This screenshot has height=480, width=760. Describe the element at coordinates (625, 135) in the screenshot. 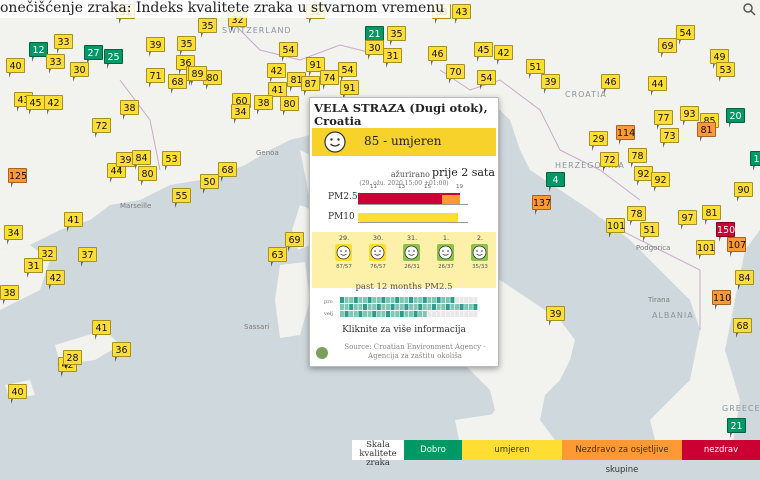

I see `aqi-marker: 114` at that location.